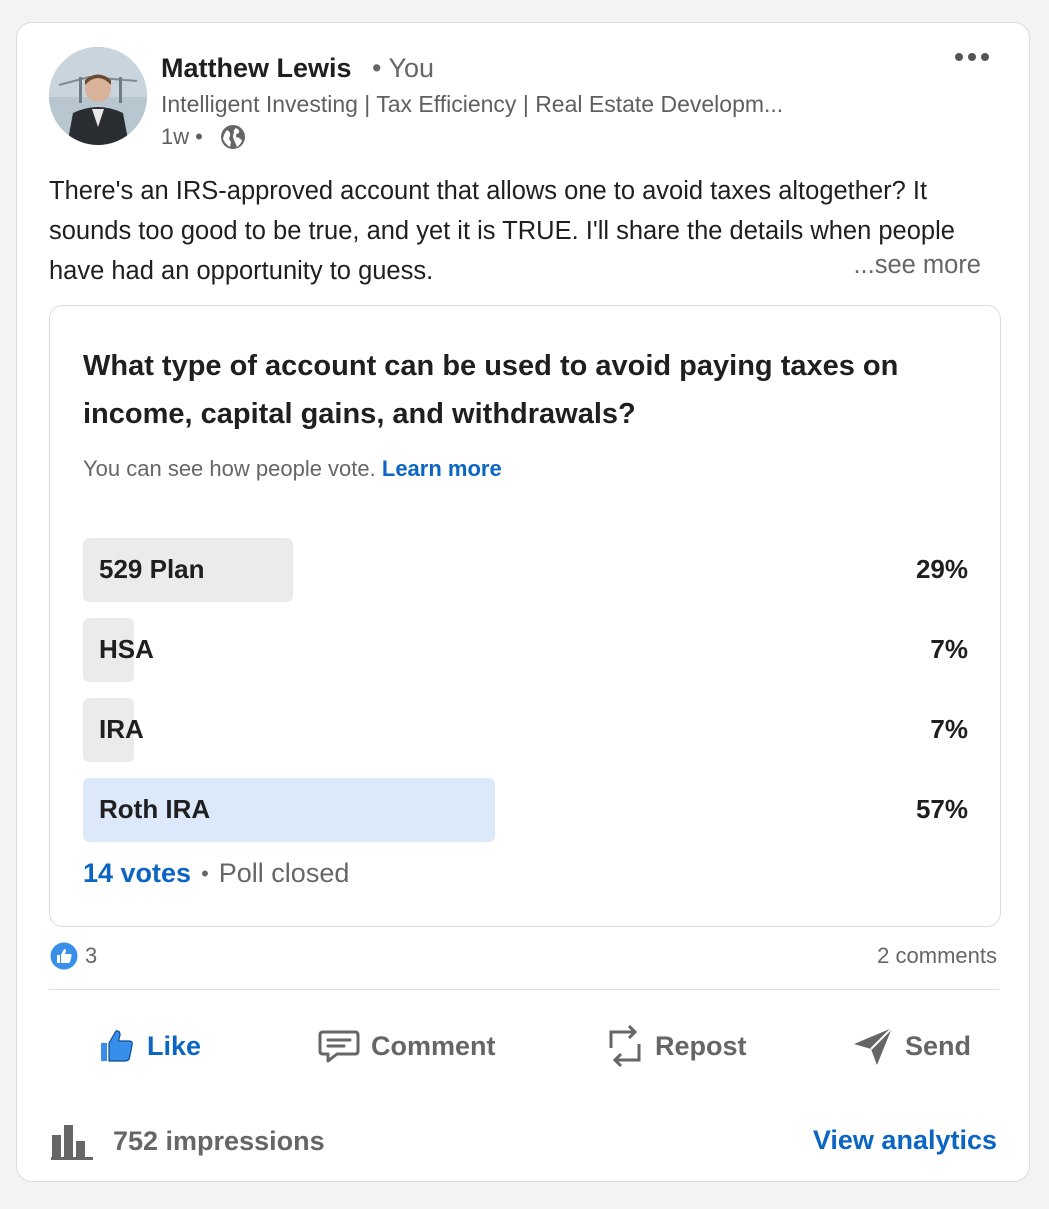 Image resolution: width=1049 pixels, height=1209 pixels. What do you see at coordinates (91, 955) in the screenshot?
I see `reaction-count: 3` at bounding box center [91, 955].